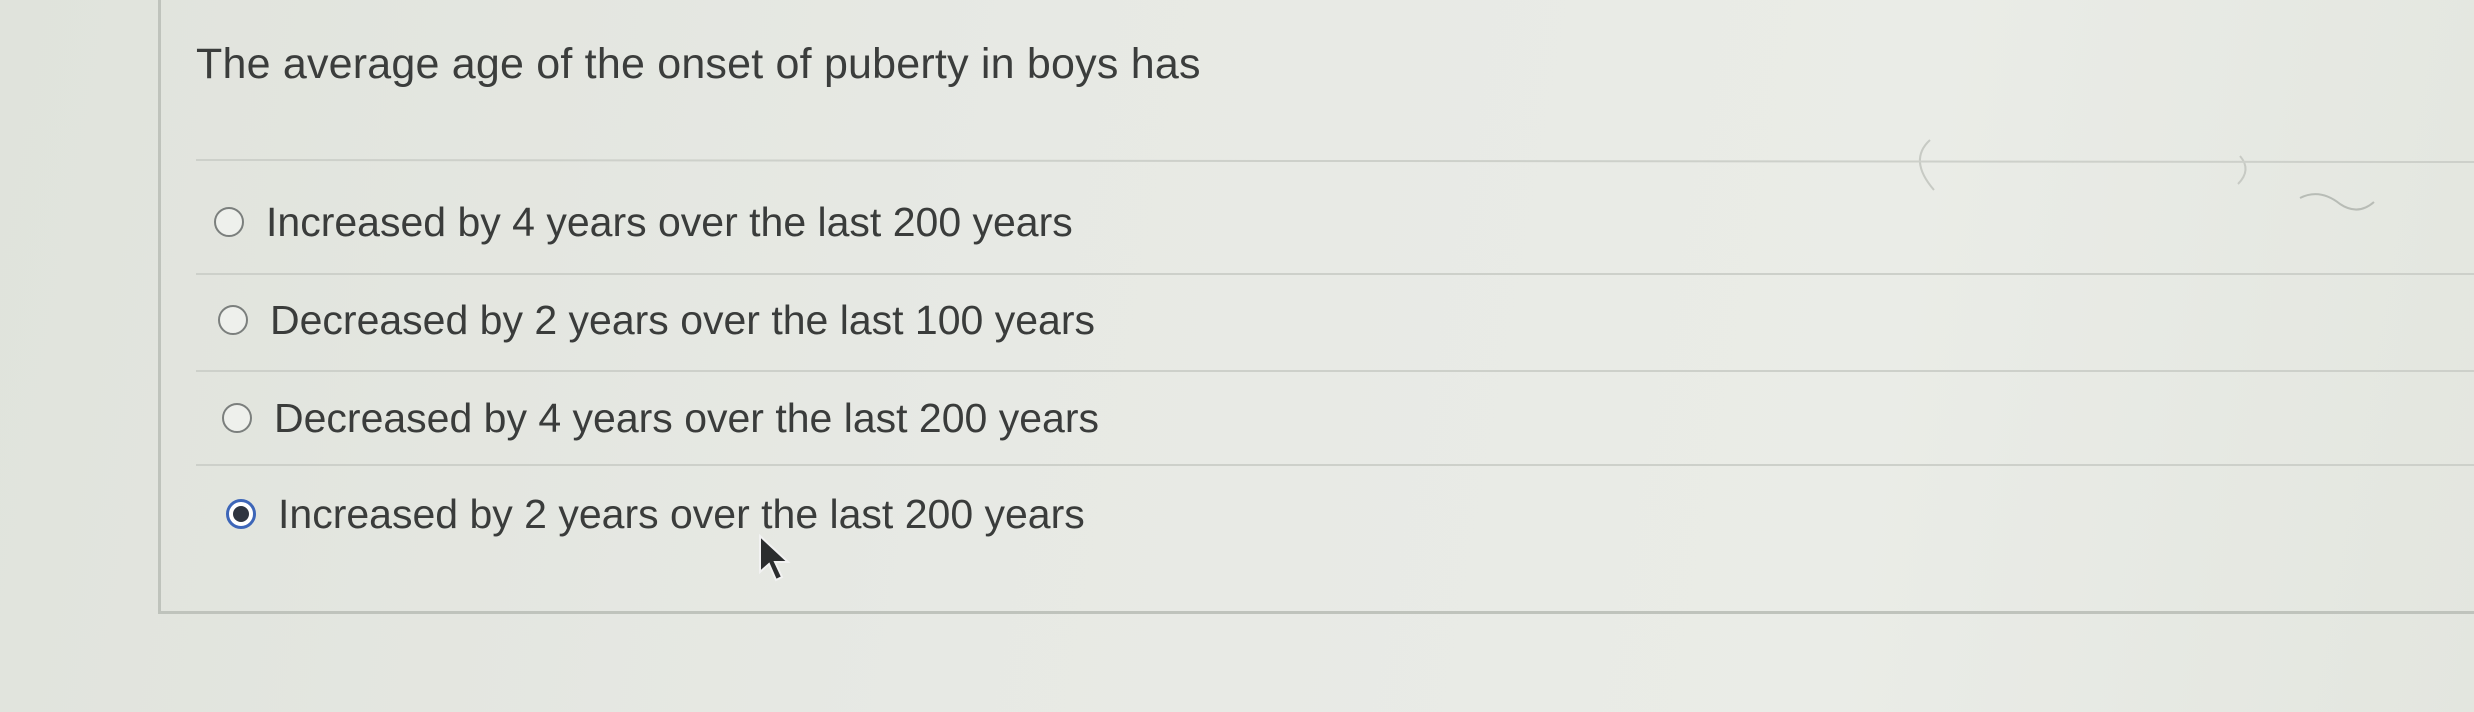 The width and height of the screenshot is (2474, 712). Describe the element at coordinates (2147, 175) in the screenshot. I see `pencil-marks` at that location.